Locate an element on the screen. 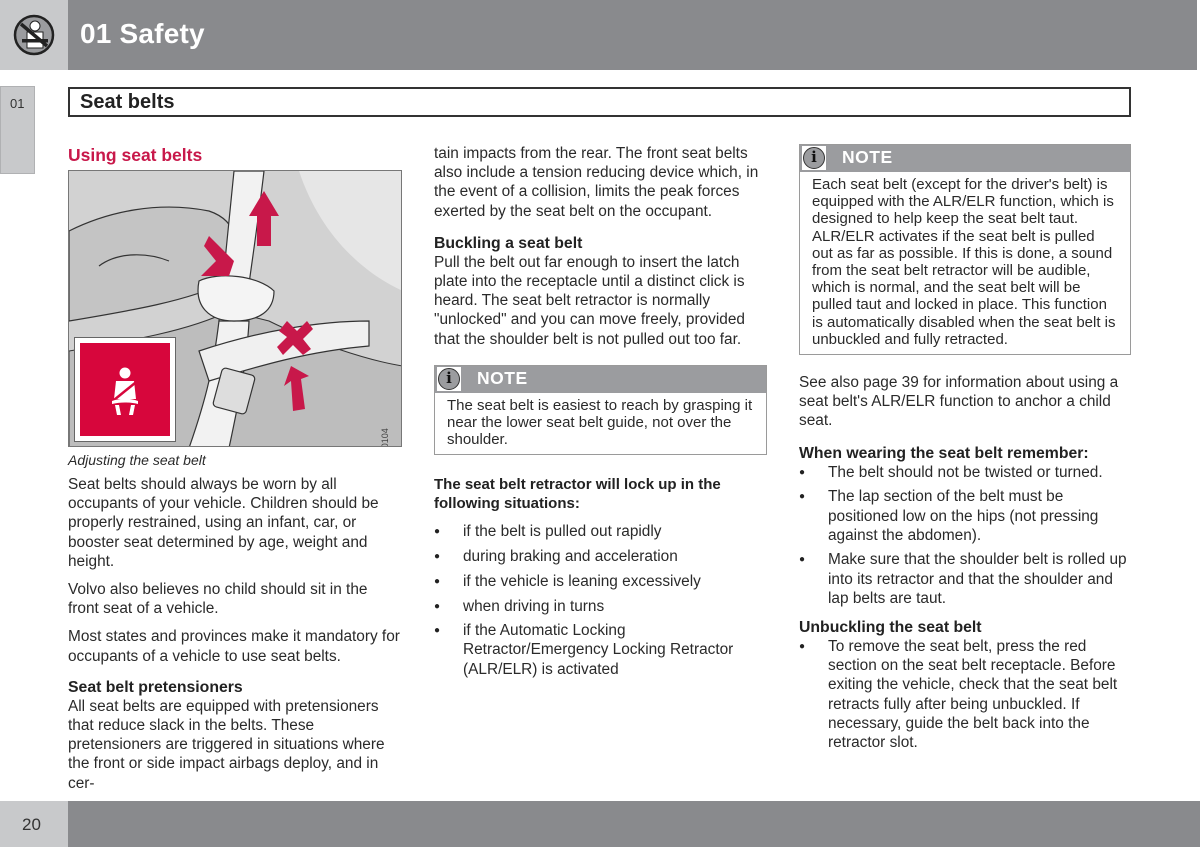 This screenshot has width=1200, height=847. seatbelt-illustration: G020104 is located at coordinates (235, 308).